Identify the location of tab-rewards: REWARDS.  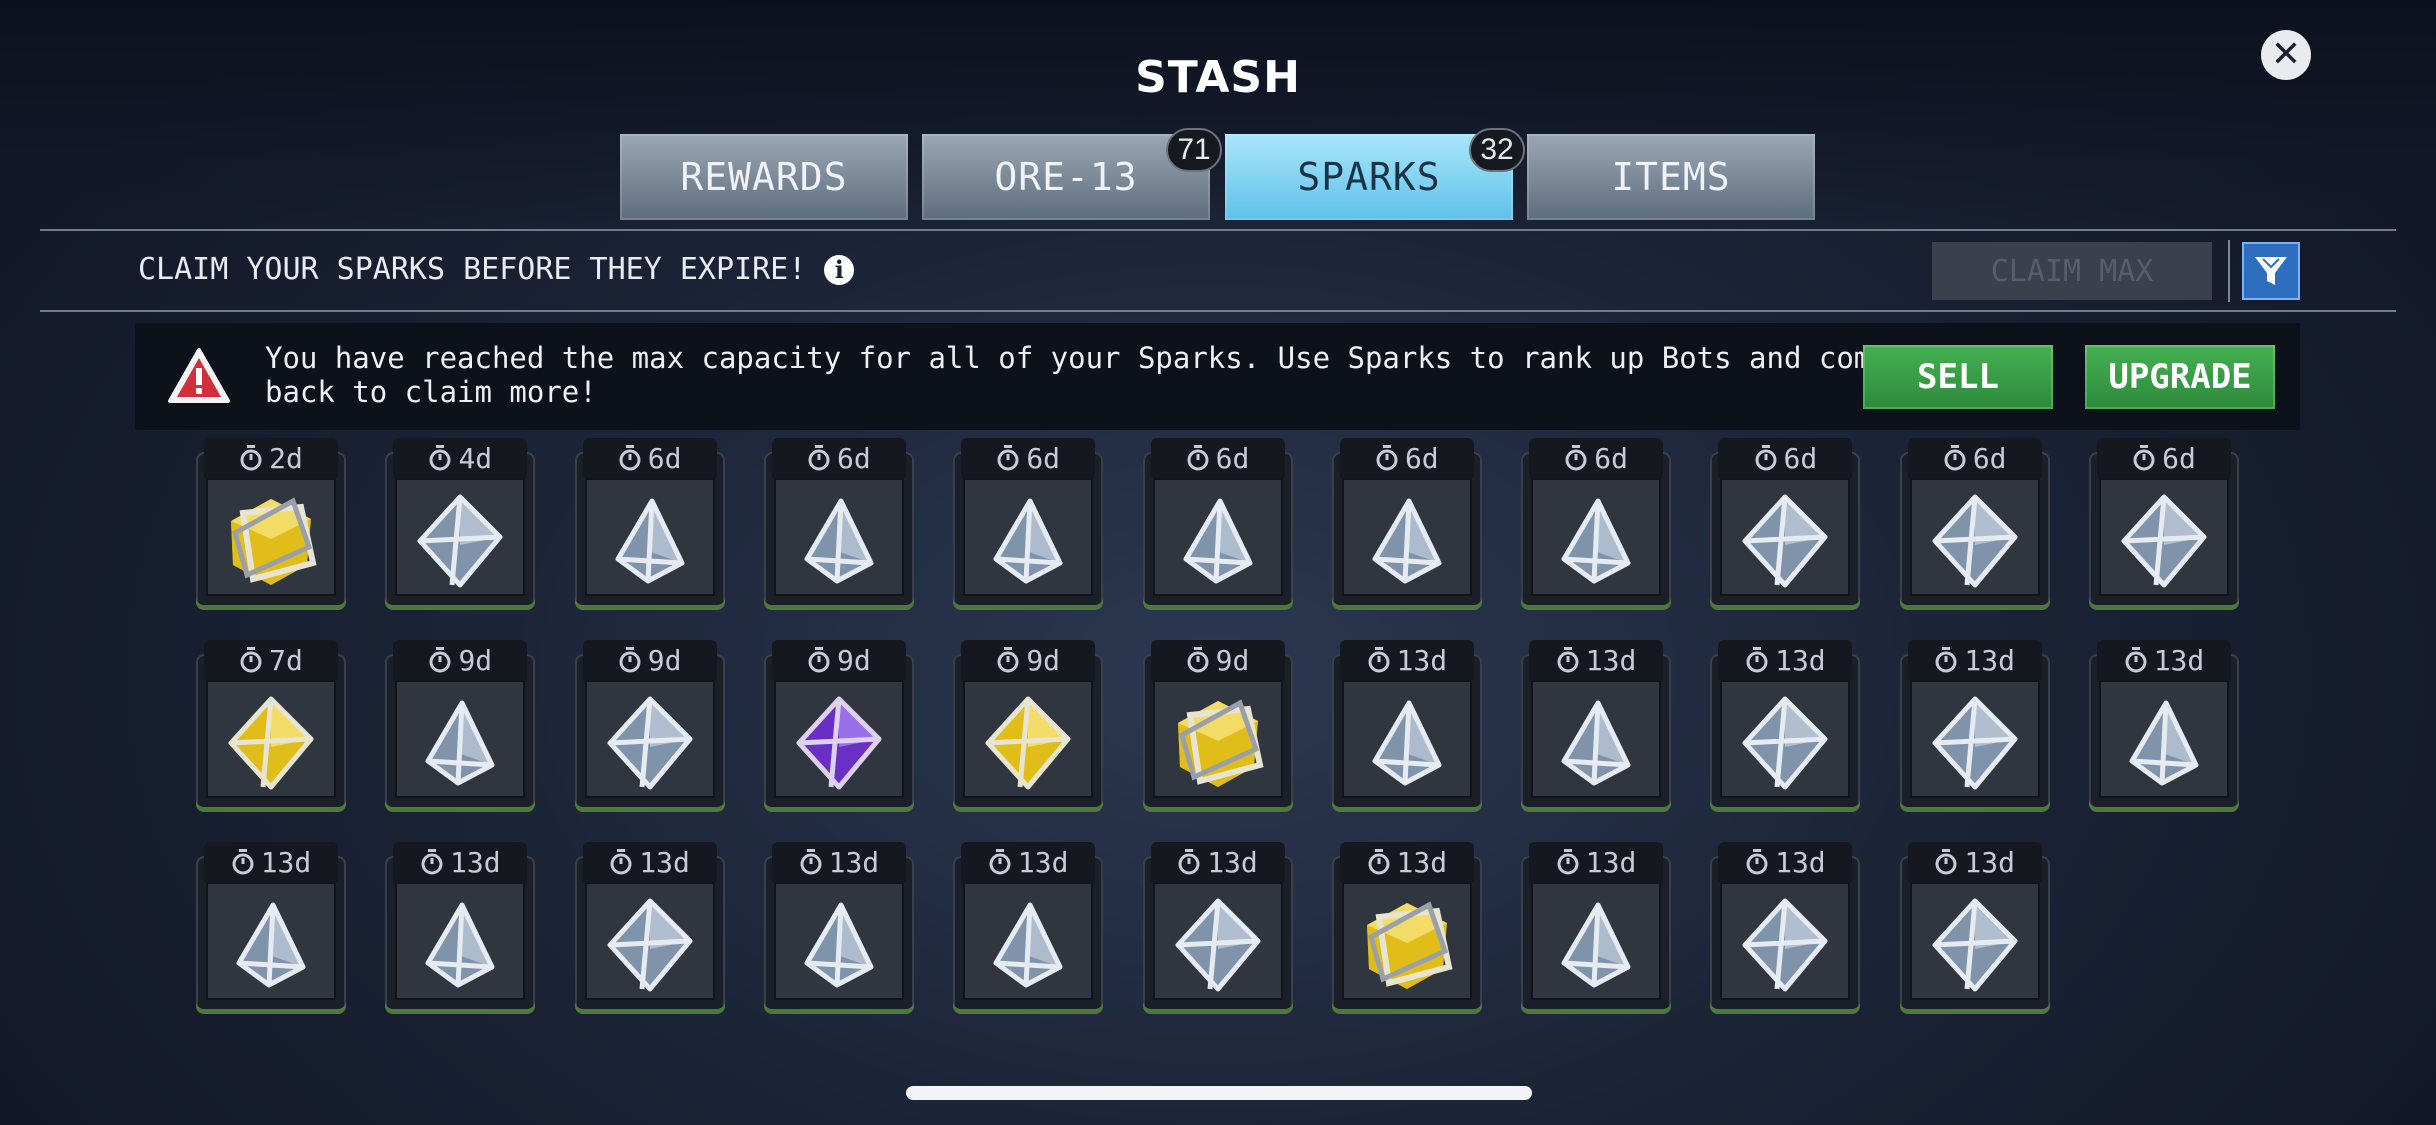
(764, 177).